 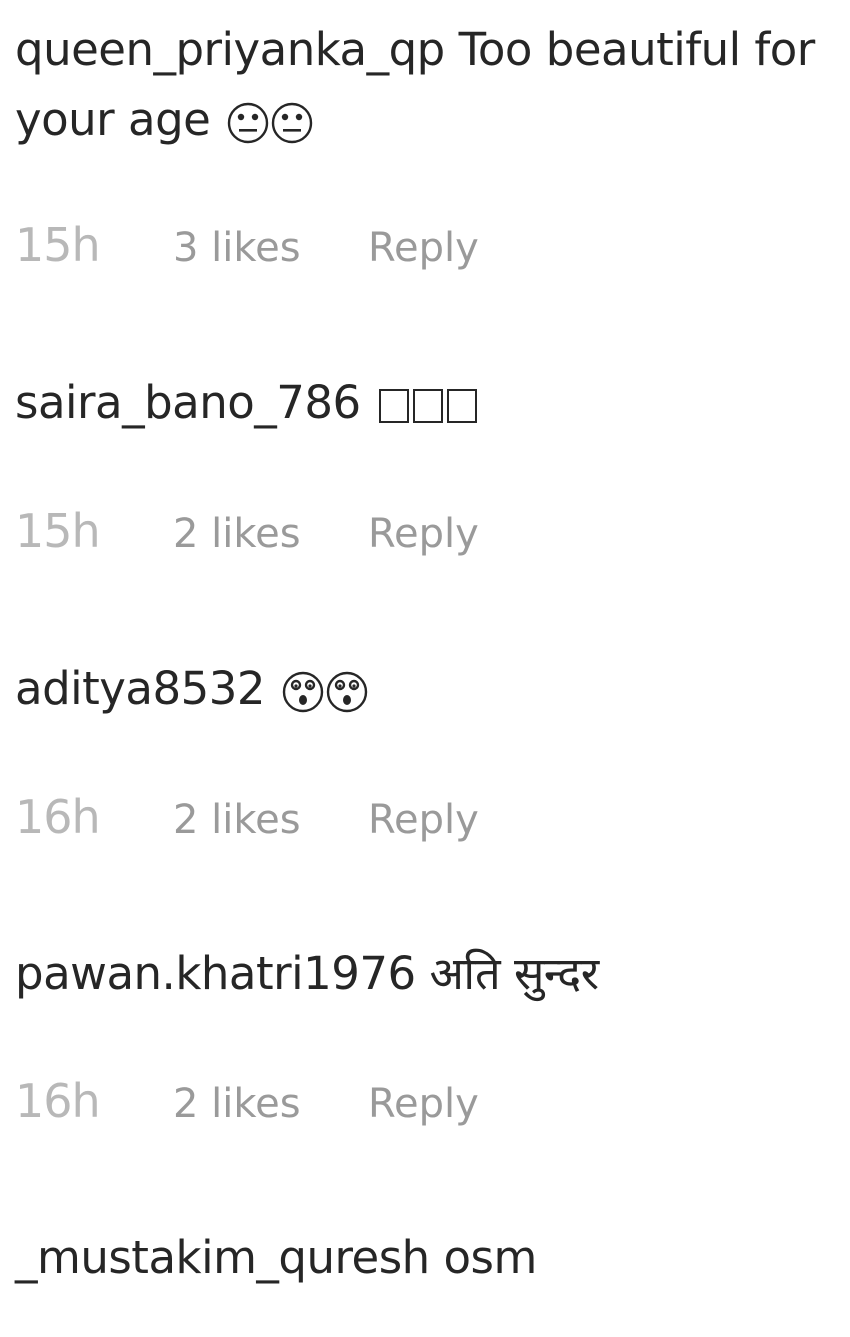 What do you see at coordinates (140, 688) in the screenshot?
I see `comment-username: aditya8532` at bounding box center [140, 688].